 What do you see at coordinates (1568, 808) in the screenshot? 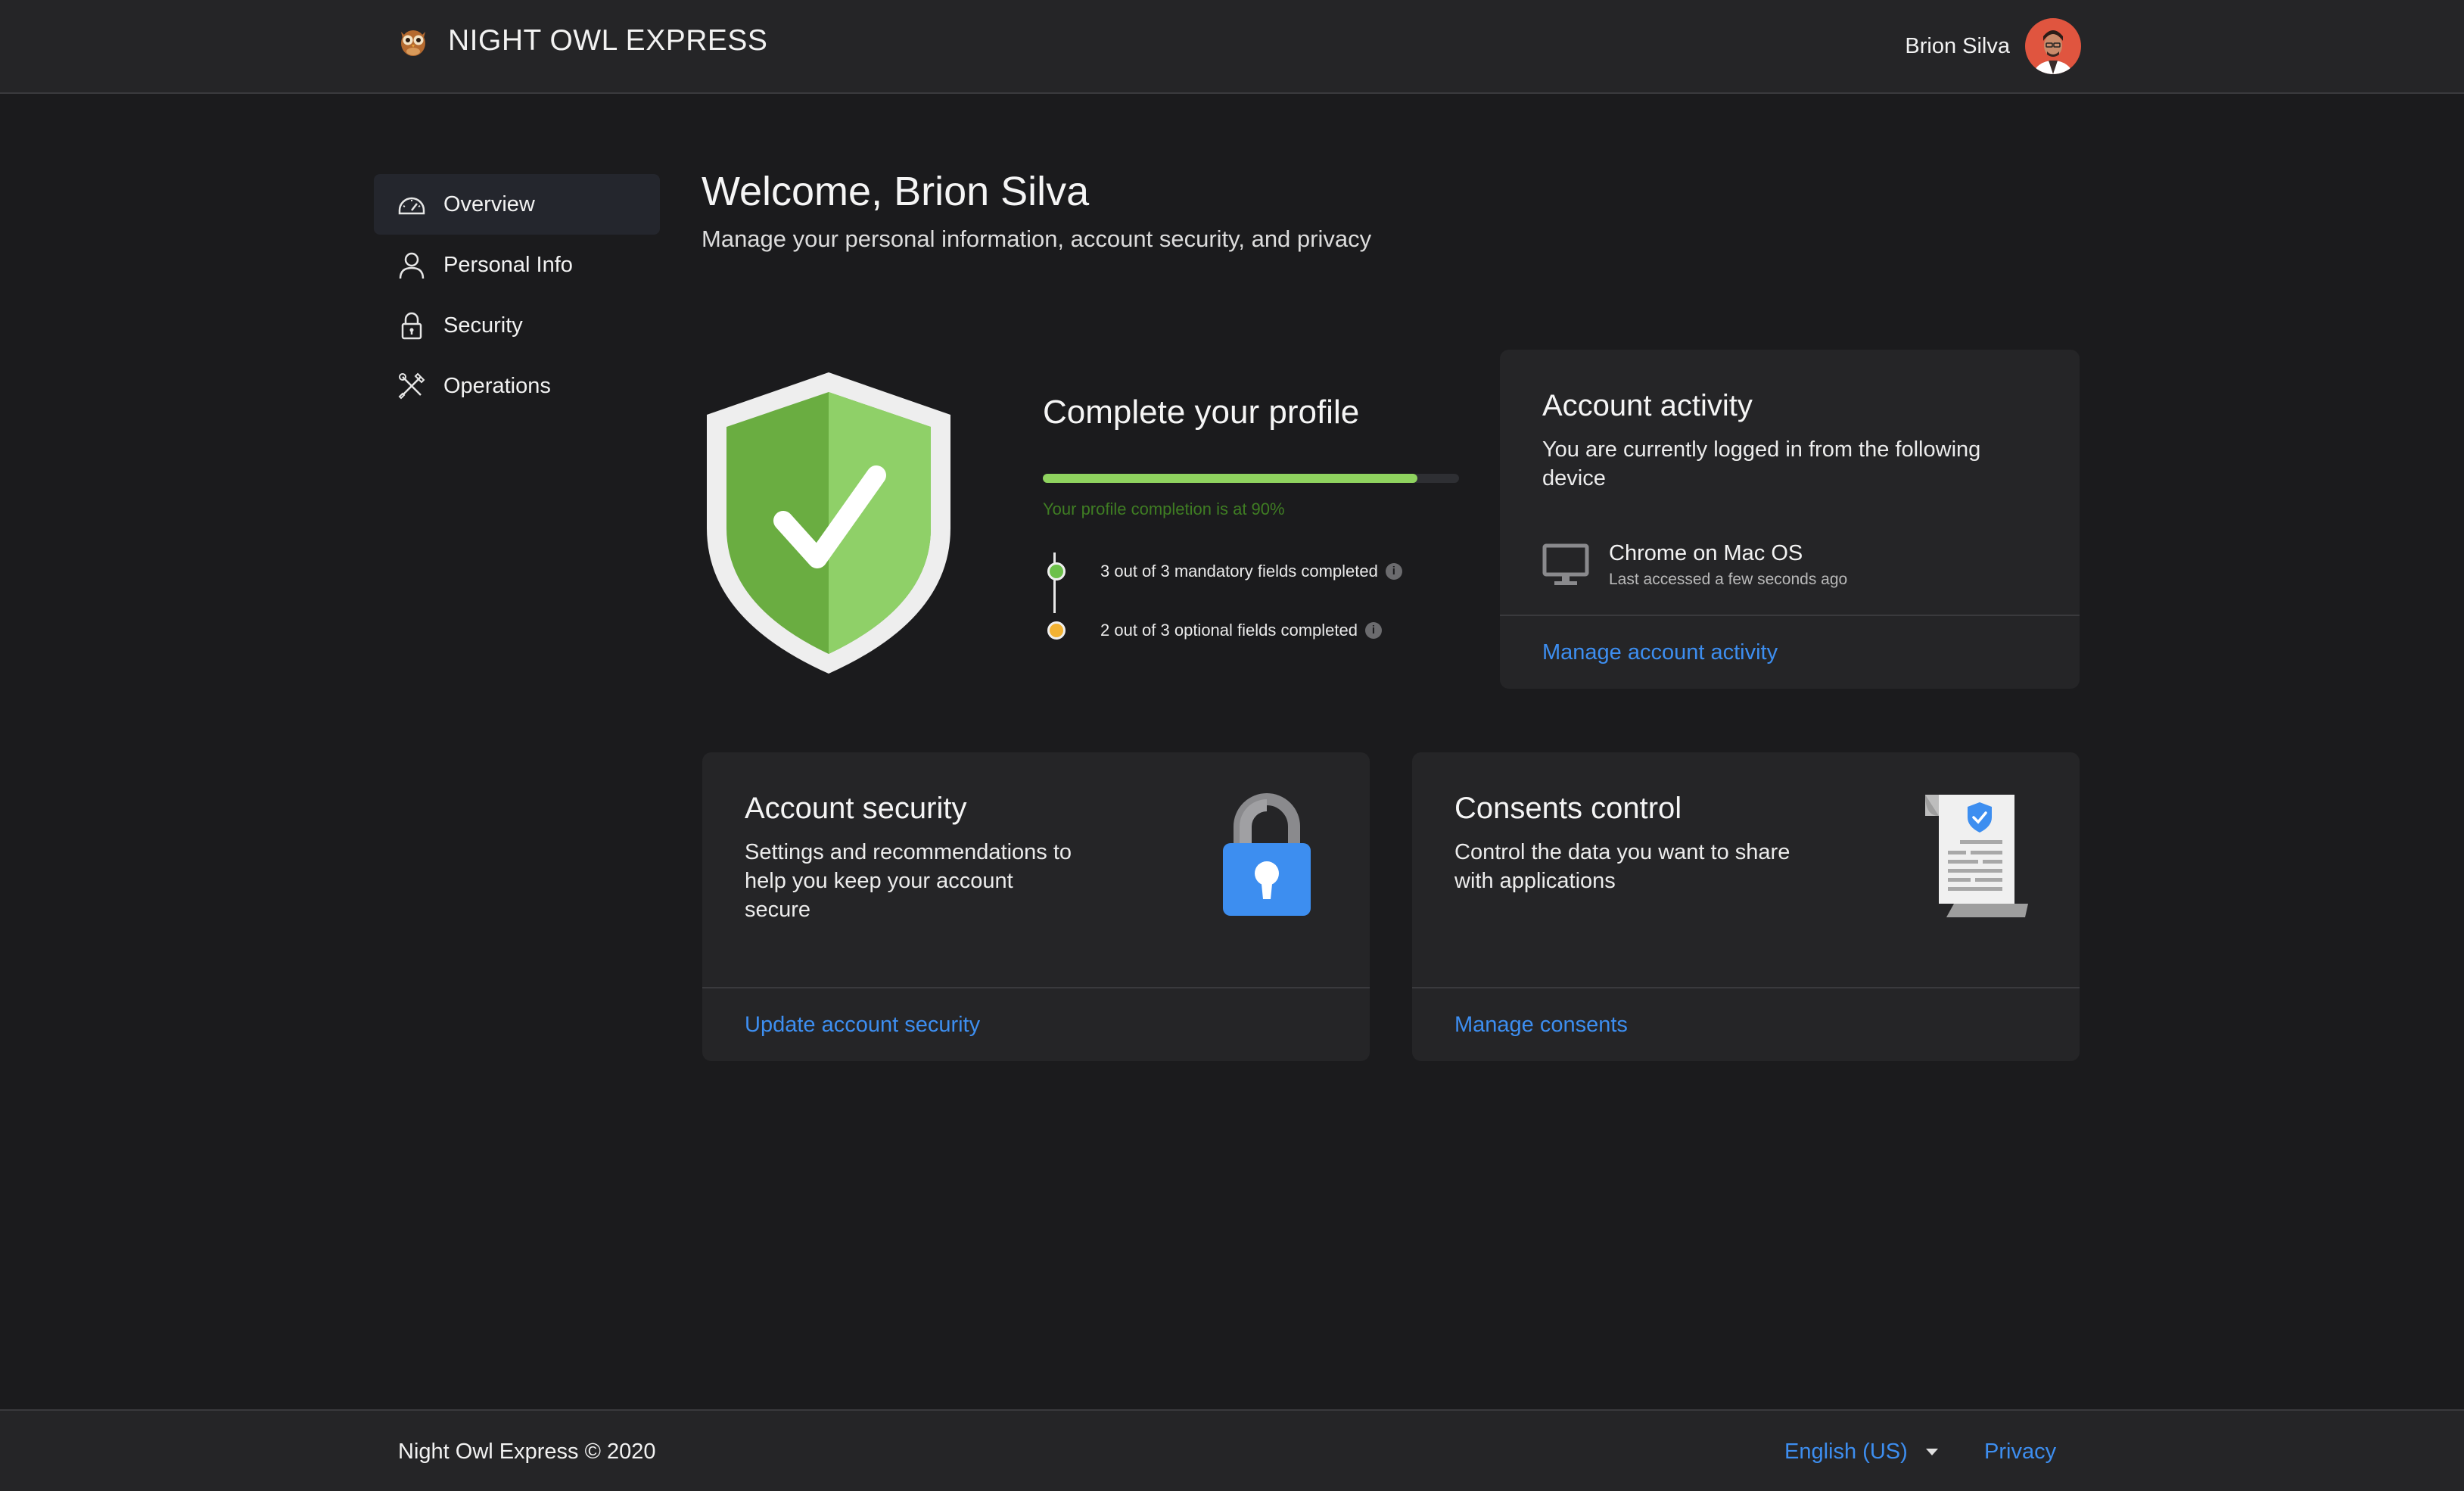
I see `consents-control-title: Consents control` at bounding box center [1568, 808].